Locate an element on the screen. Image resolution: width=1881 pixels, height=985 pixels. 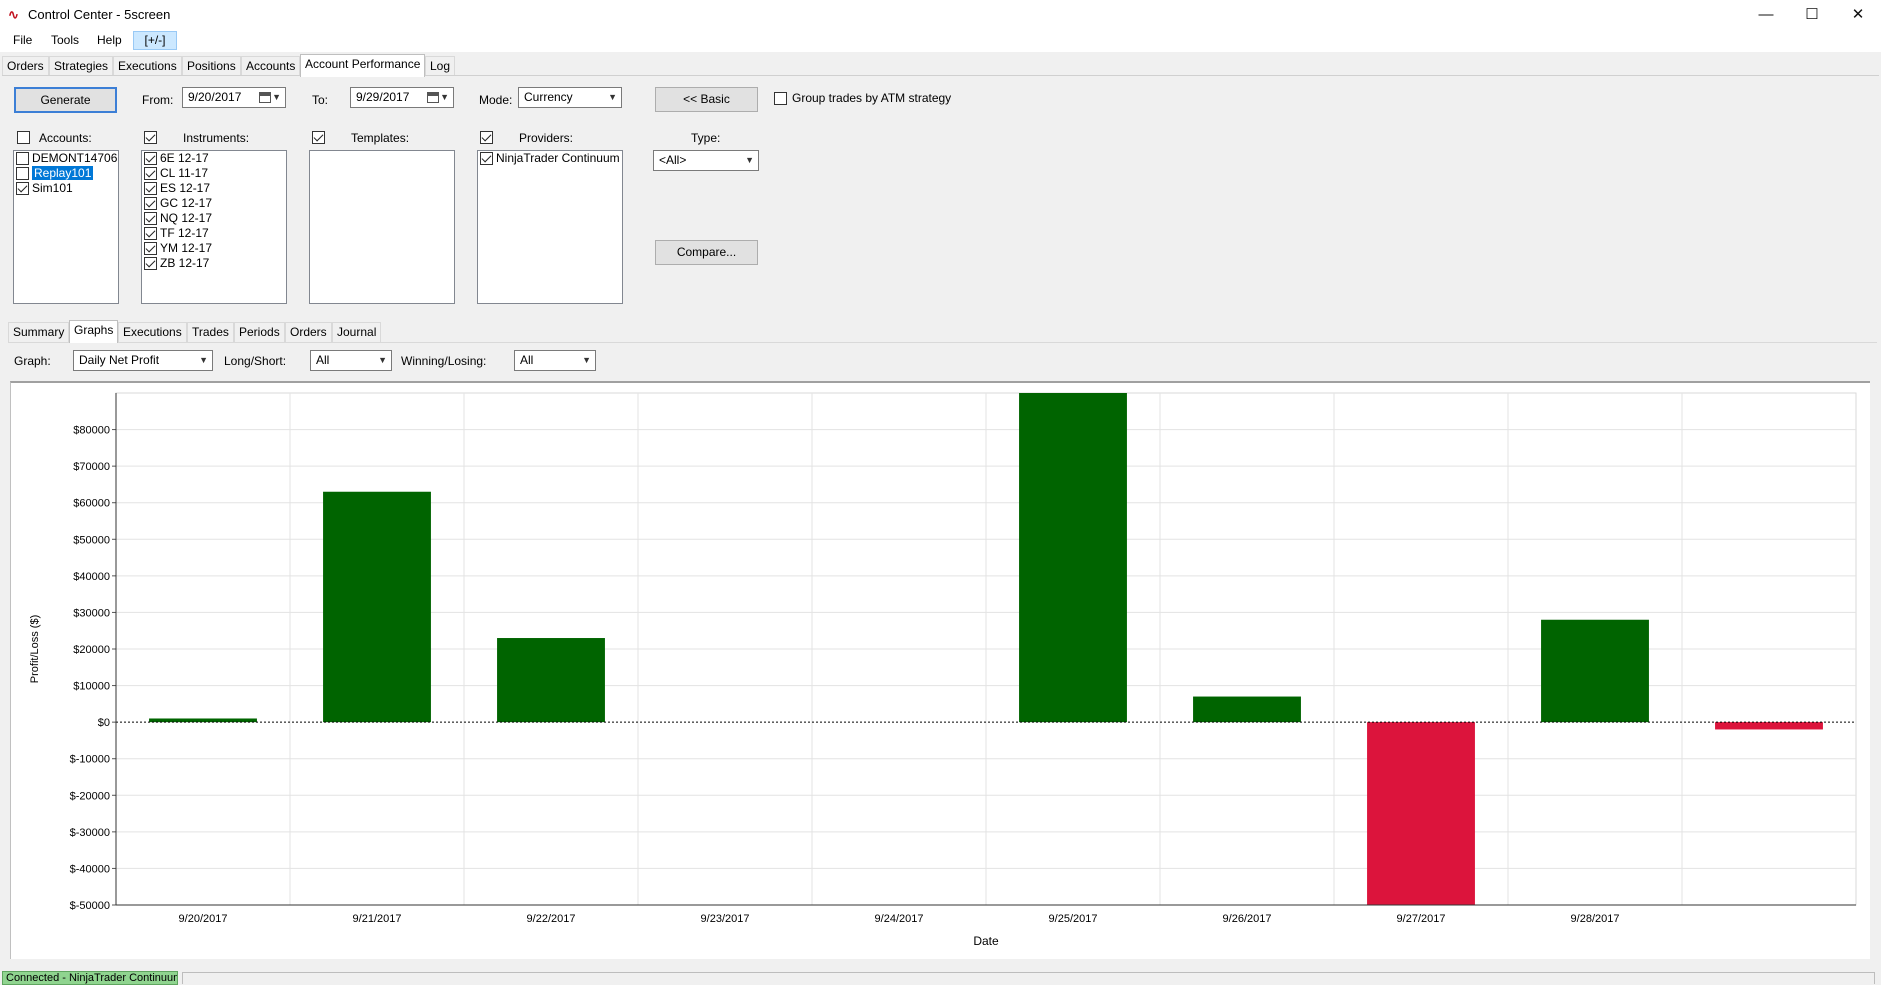
tab-strategies: Strategies is located at coordinates (81, 66).